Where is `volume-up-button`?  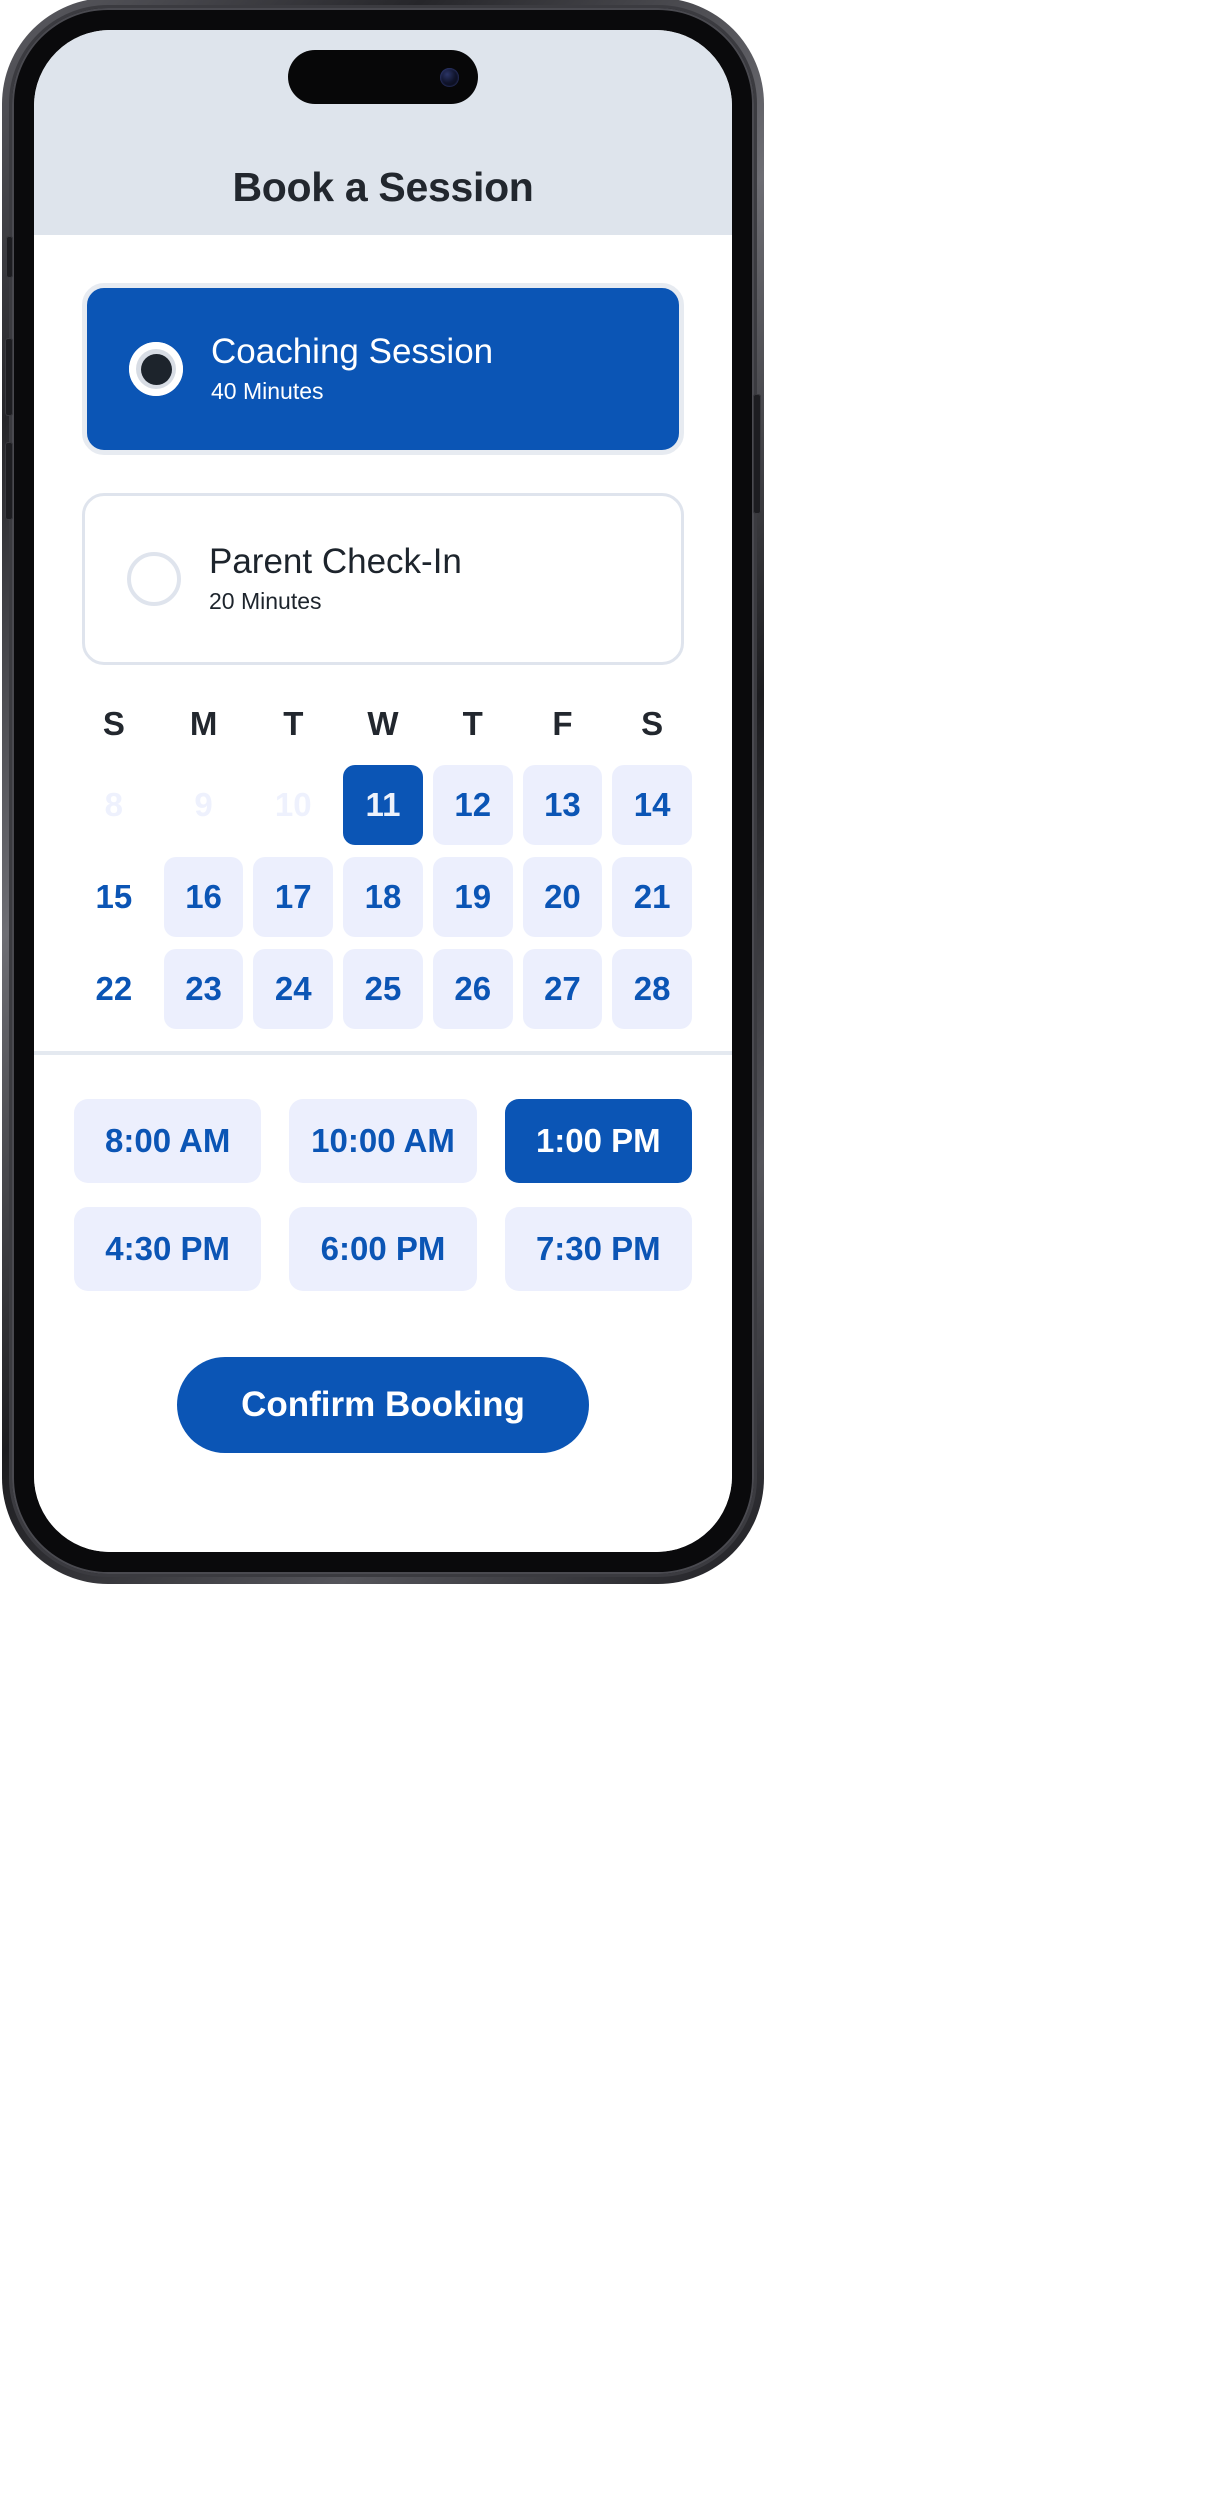 volume-up-button is located at coordinates (9, 377).